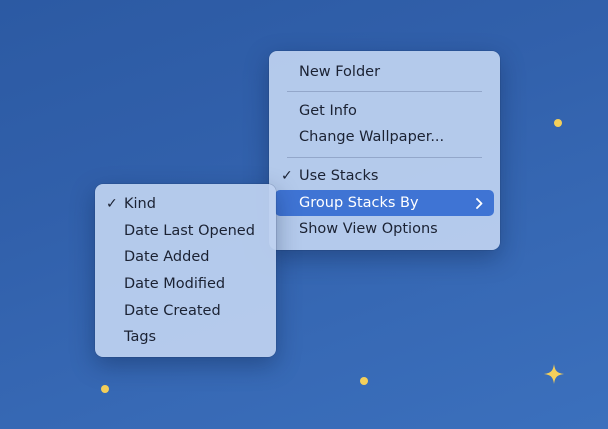  I want to click on menu-item-label: Date Last Opened, so click(189, 230).